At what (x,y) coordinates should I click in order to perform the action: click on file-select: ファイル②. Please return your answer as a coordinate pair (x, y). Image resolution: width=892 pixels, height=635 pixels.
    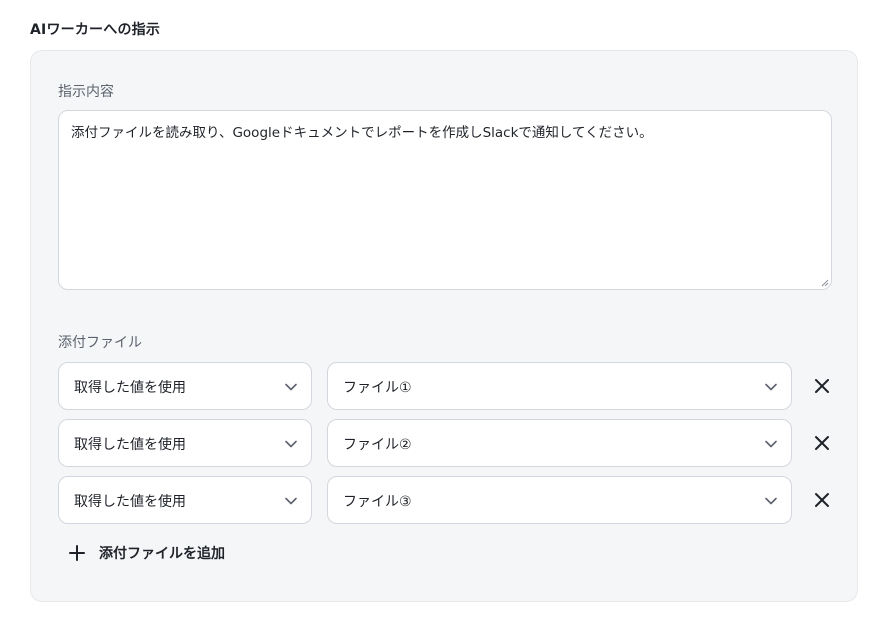
    Looking at the image, I should click on (559, 443).